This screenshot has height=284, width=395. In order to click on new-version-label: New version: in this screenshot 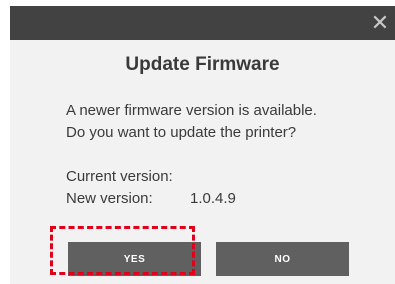, I will do `click(109, 198)`.